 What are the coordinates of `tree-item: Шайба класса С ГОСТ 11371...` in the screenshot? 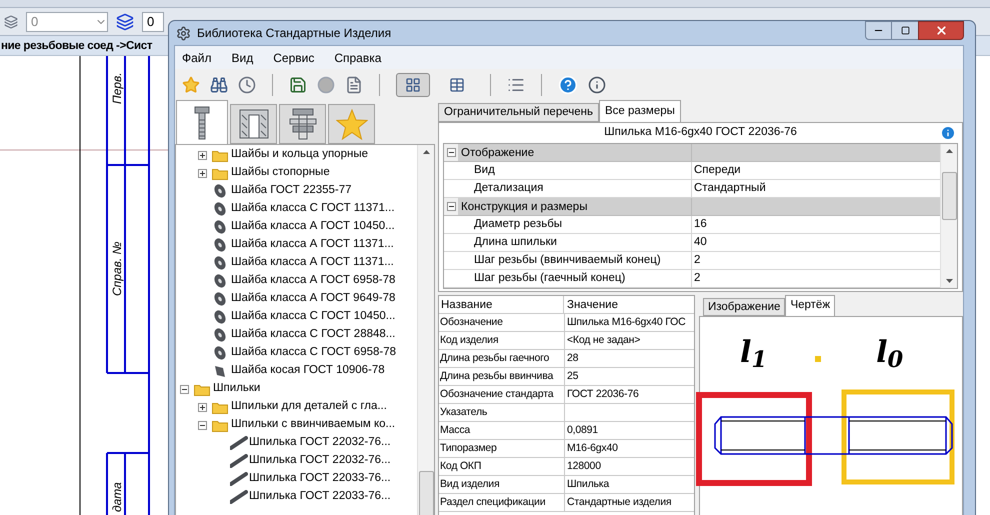 It's located at (296, 209).